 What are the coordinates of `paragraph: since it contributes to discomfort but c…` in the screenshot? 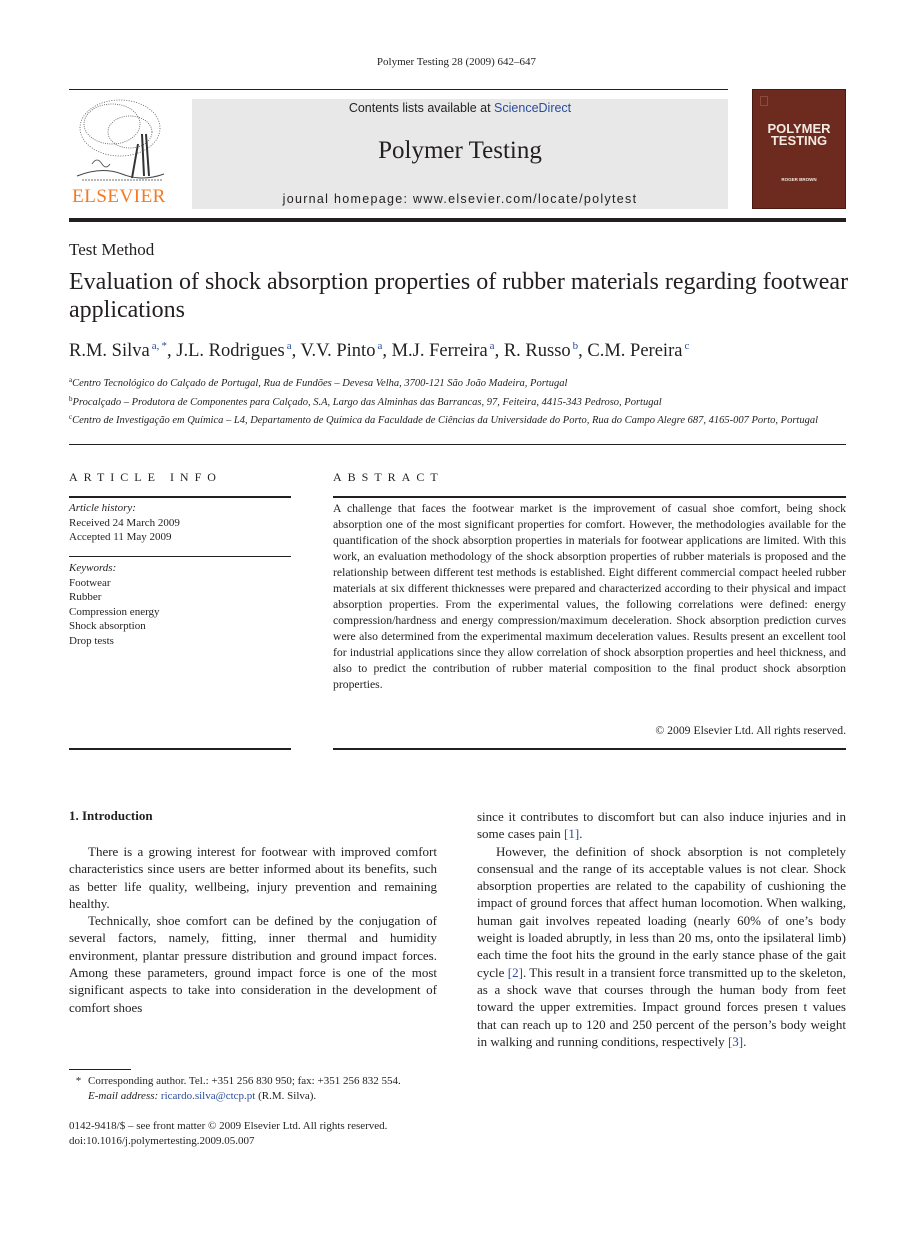 It's located at (661, 825).